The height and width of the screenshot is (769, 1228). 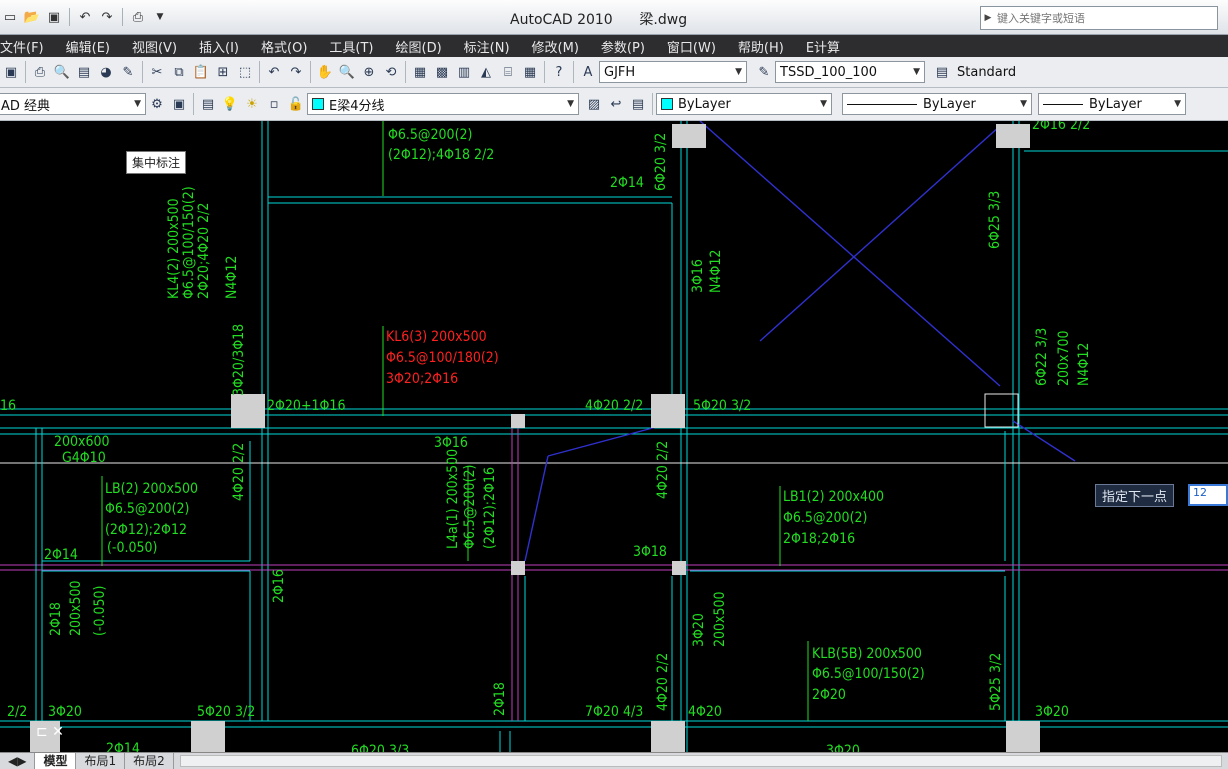 What do you see at coordinates (829, 72) in the screenshot?
I see `dim-style-value: TSSD_100_100` at bounding box center [829, 72].